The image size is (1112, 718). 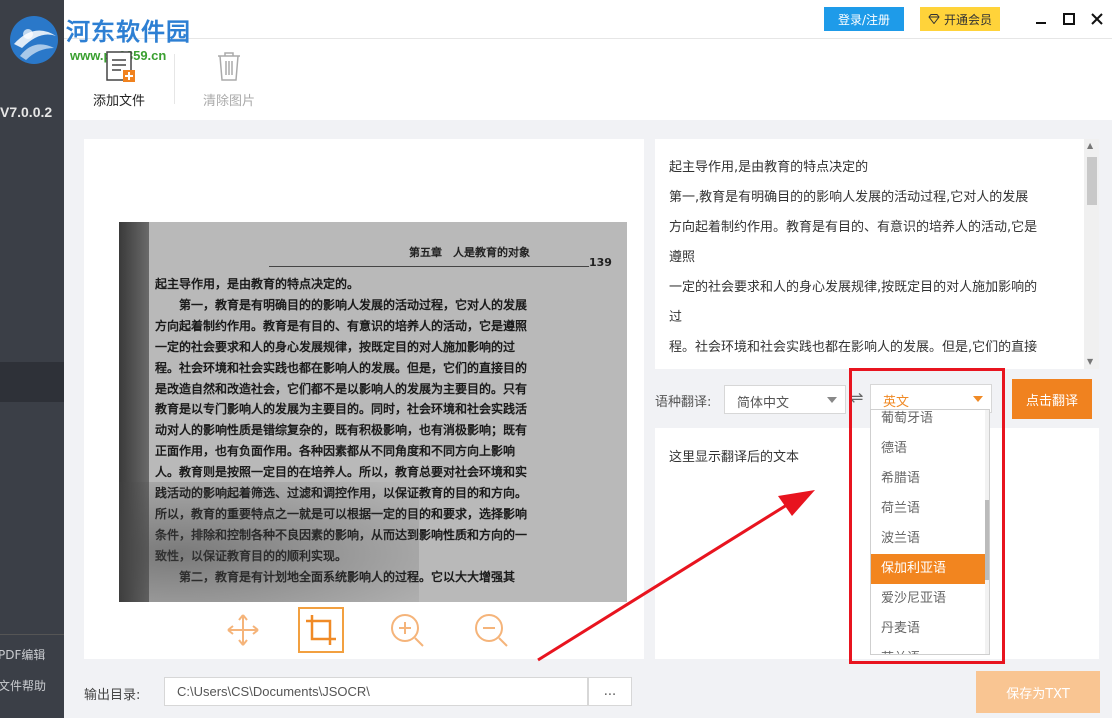 What do you see at coordinates (1052, 399) in the screenshot?
I see `translate-button: 点击翻译` at bounding box center [1052, 399].